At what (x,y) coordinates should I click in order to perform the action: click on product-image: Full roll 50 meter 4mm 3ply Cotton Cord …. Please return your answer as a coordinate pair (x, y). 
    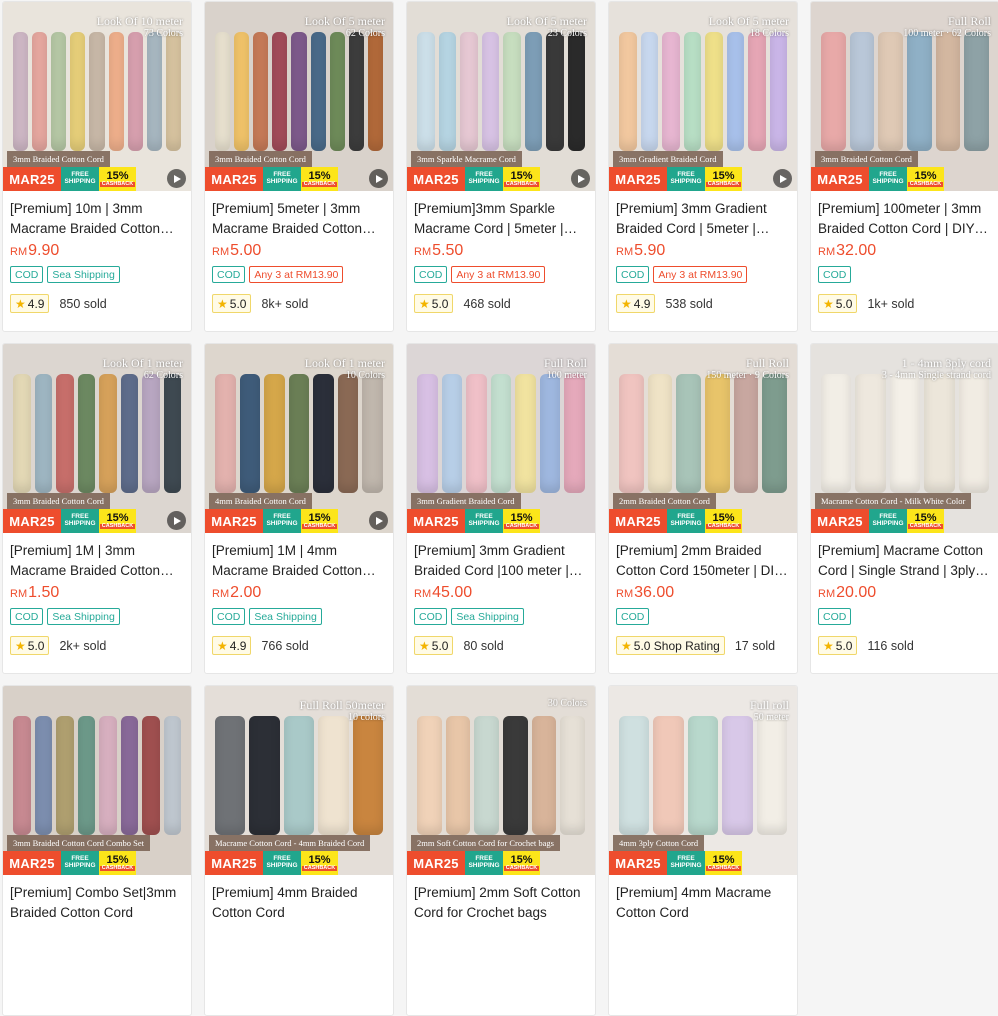
    Looking at the image, I should click on (703, 780).